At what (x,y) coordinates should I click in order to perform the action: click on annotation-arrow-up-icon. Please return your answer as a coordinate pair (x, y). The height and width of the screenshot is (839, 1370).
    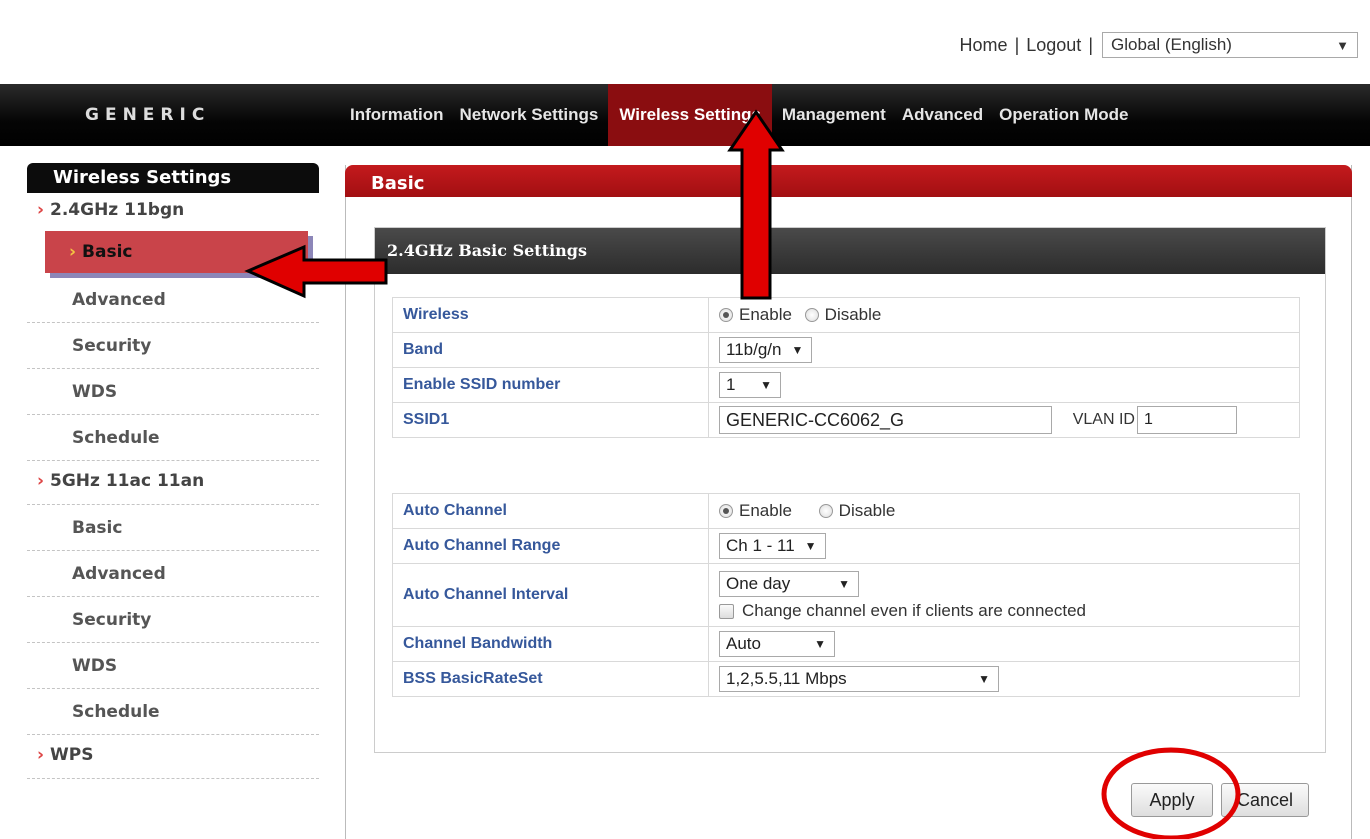
    Looking at the image, I should click on (756, 204).